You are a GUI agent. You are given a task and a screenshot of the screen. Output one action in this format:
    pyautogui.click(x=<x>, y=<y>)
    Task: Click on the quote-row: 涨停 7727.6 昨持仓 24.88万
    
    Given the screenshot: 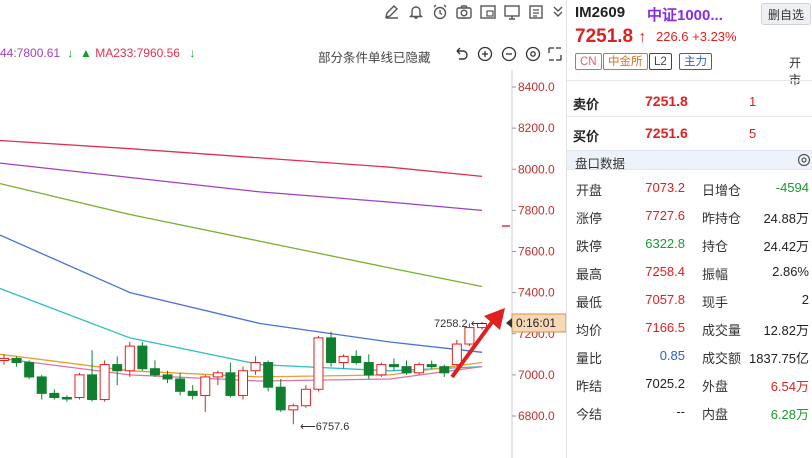 What is the action you would take?
    pyautogui.click(x=689, y=217)
    